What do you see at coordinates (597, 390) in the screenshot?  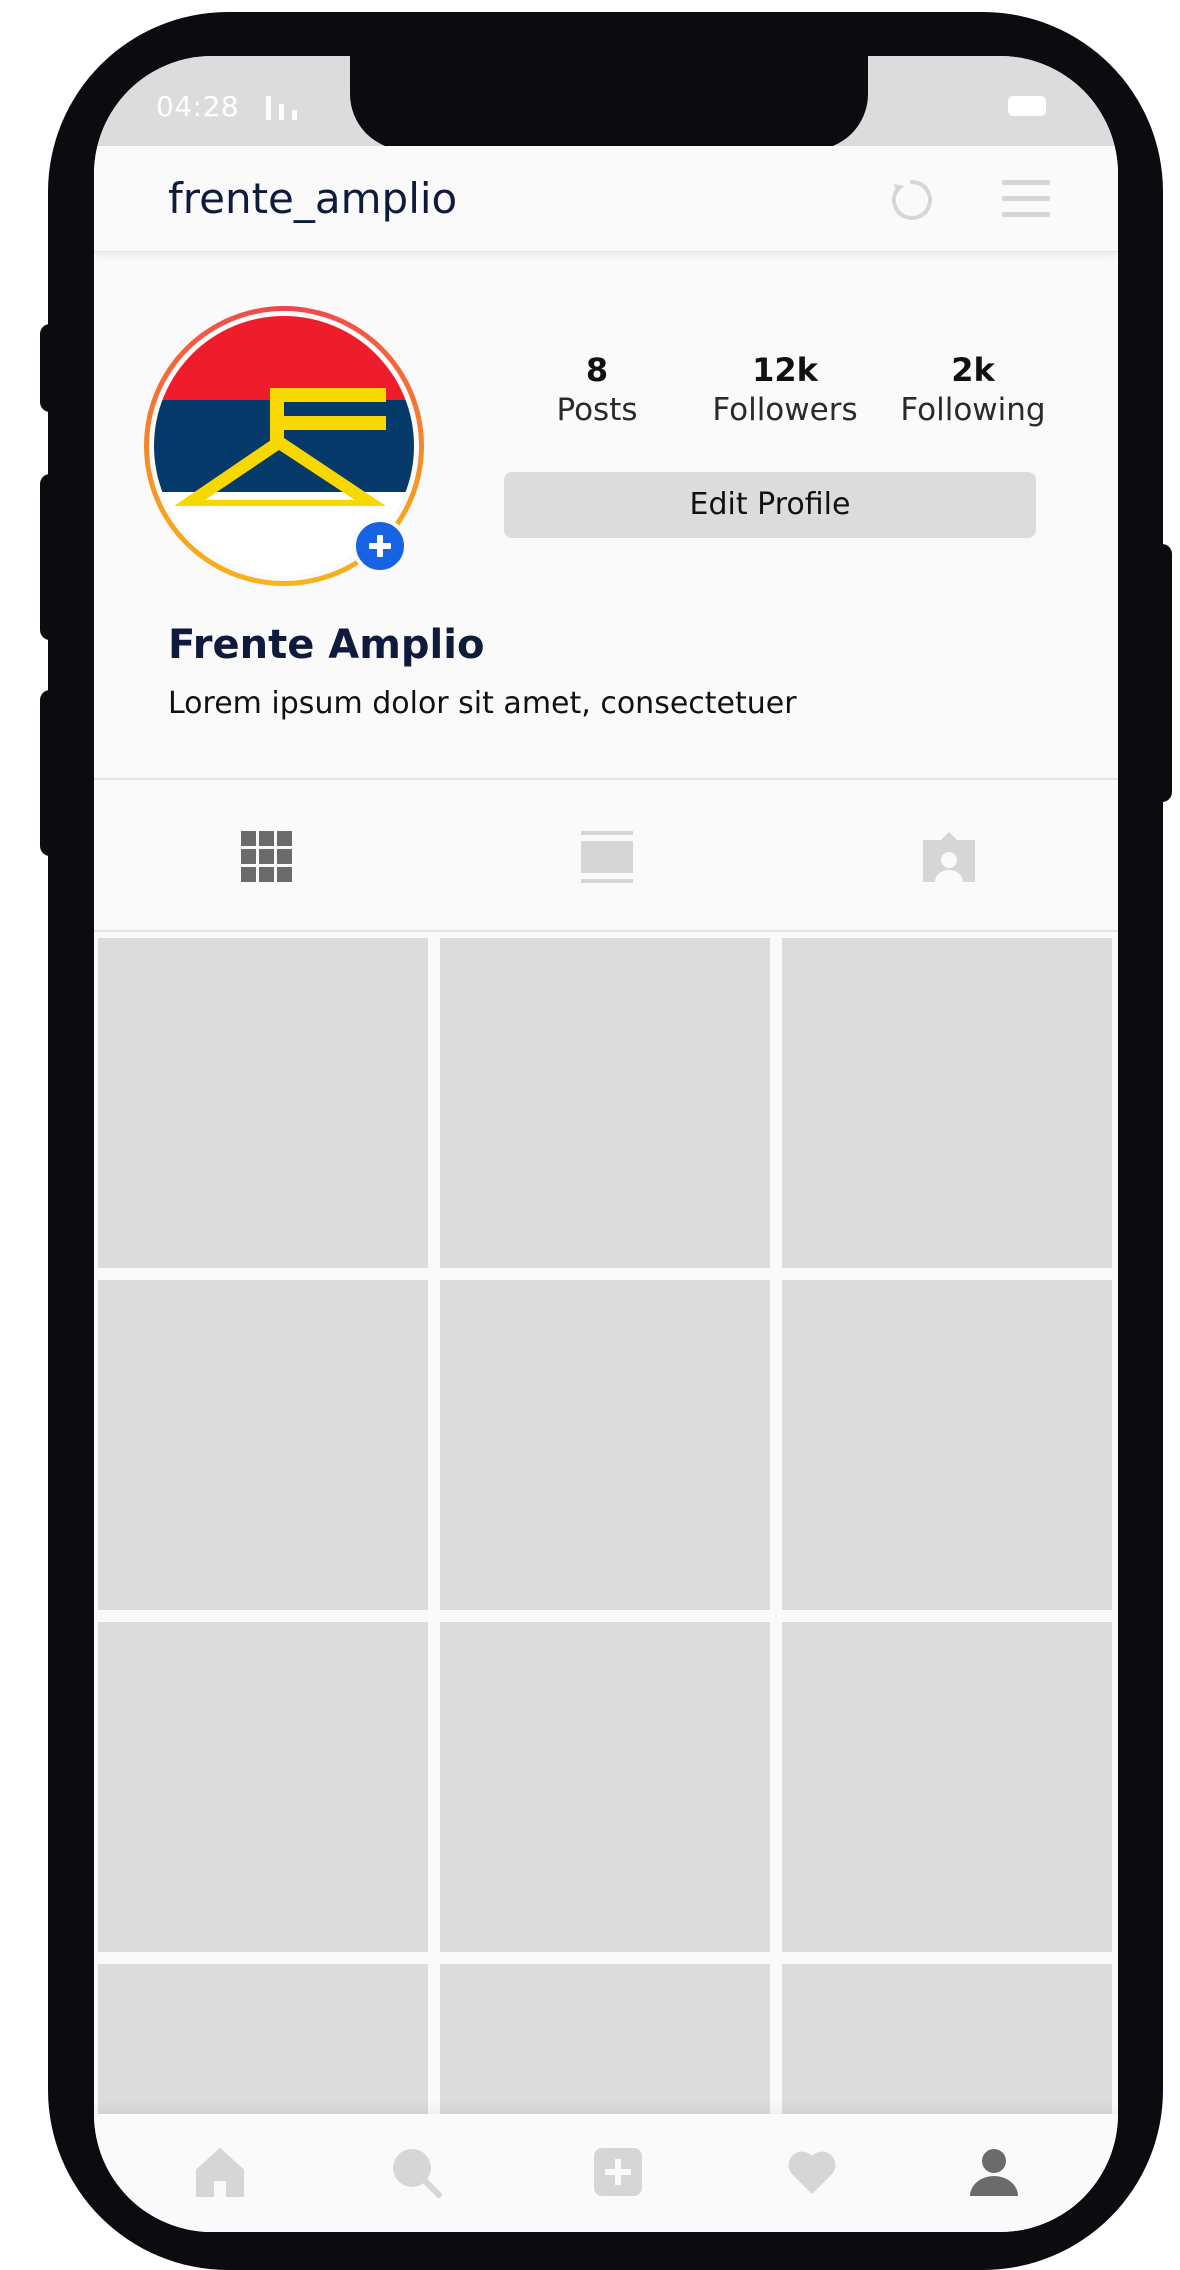 I see `stat-posts: 8 Posts` at bounding box center [597, 390].